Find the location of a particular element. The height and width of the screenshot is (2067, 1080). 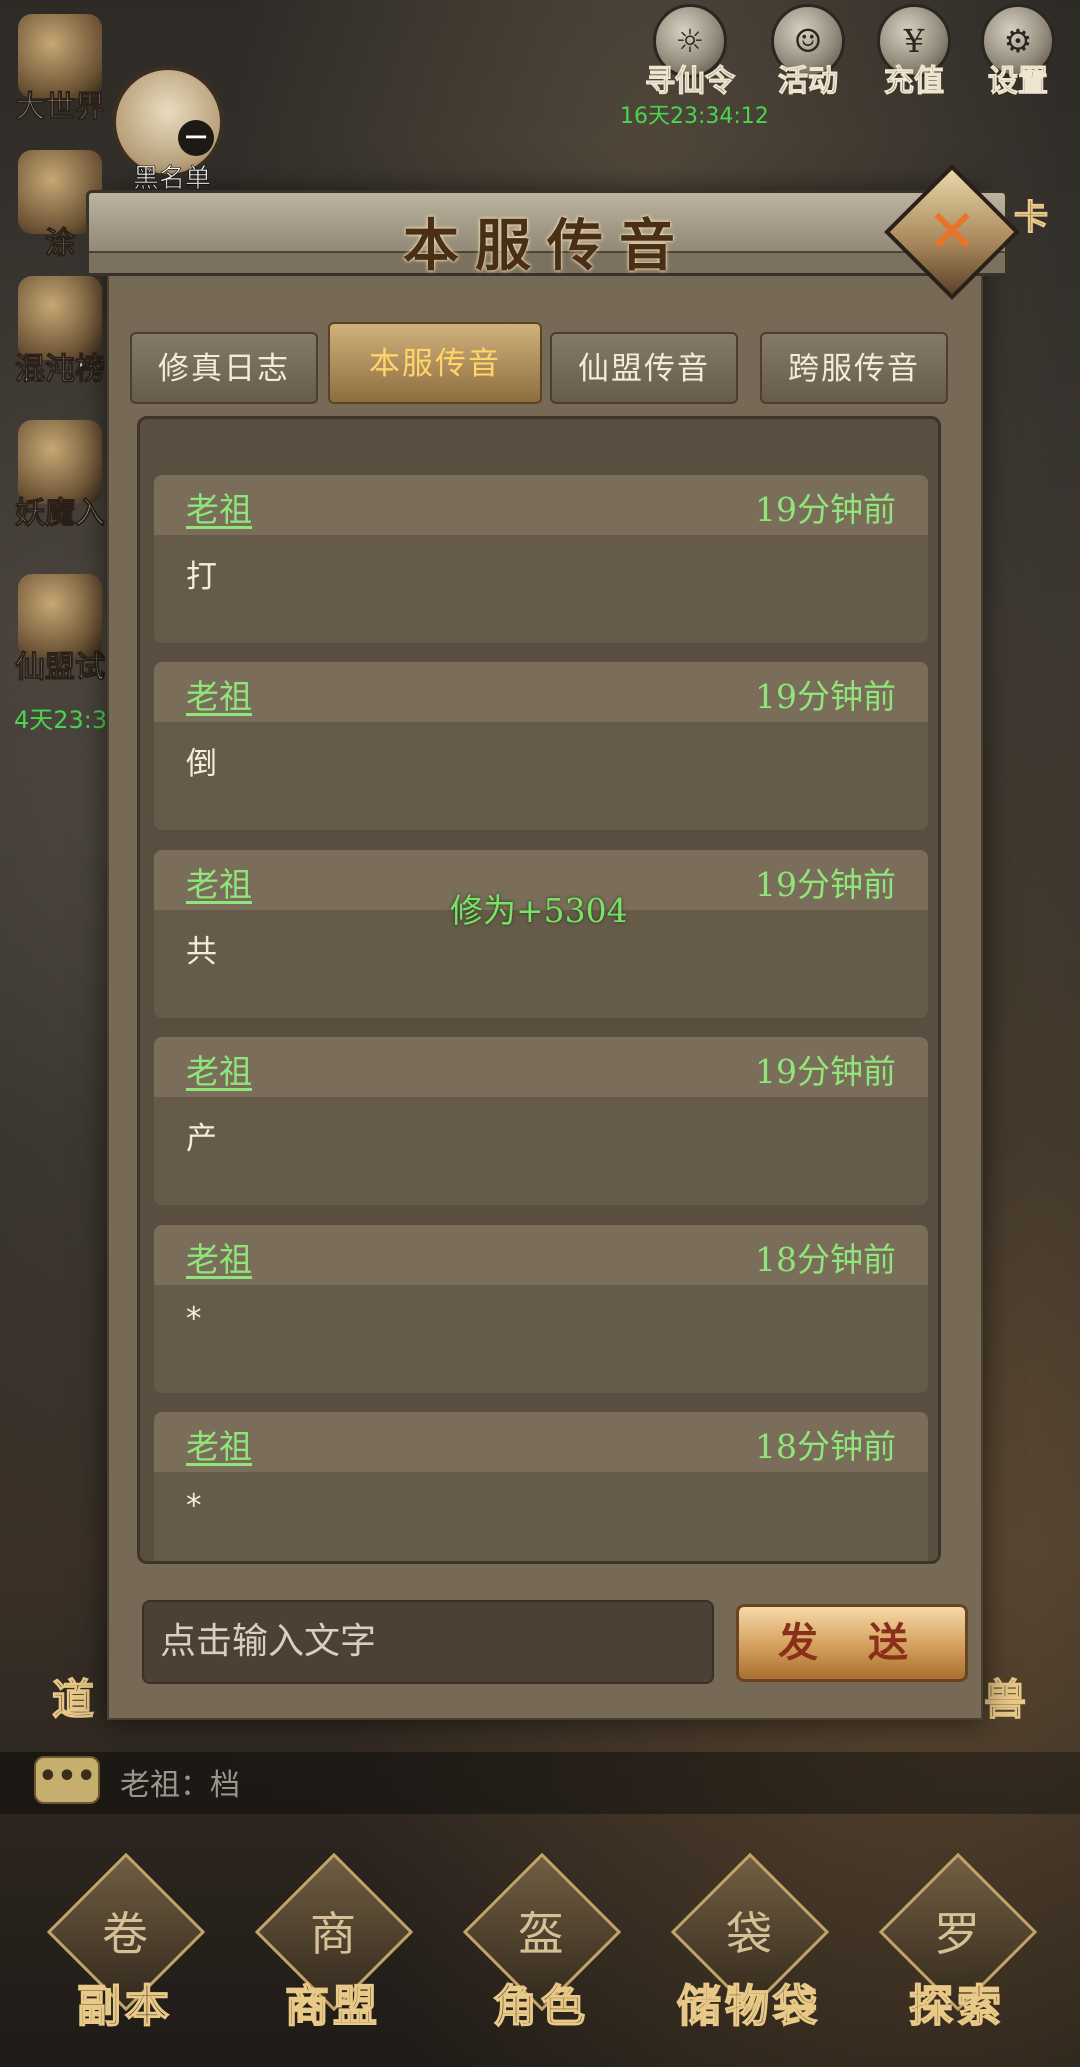

minus-icon: − is located at coordinates (196, 138).